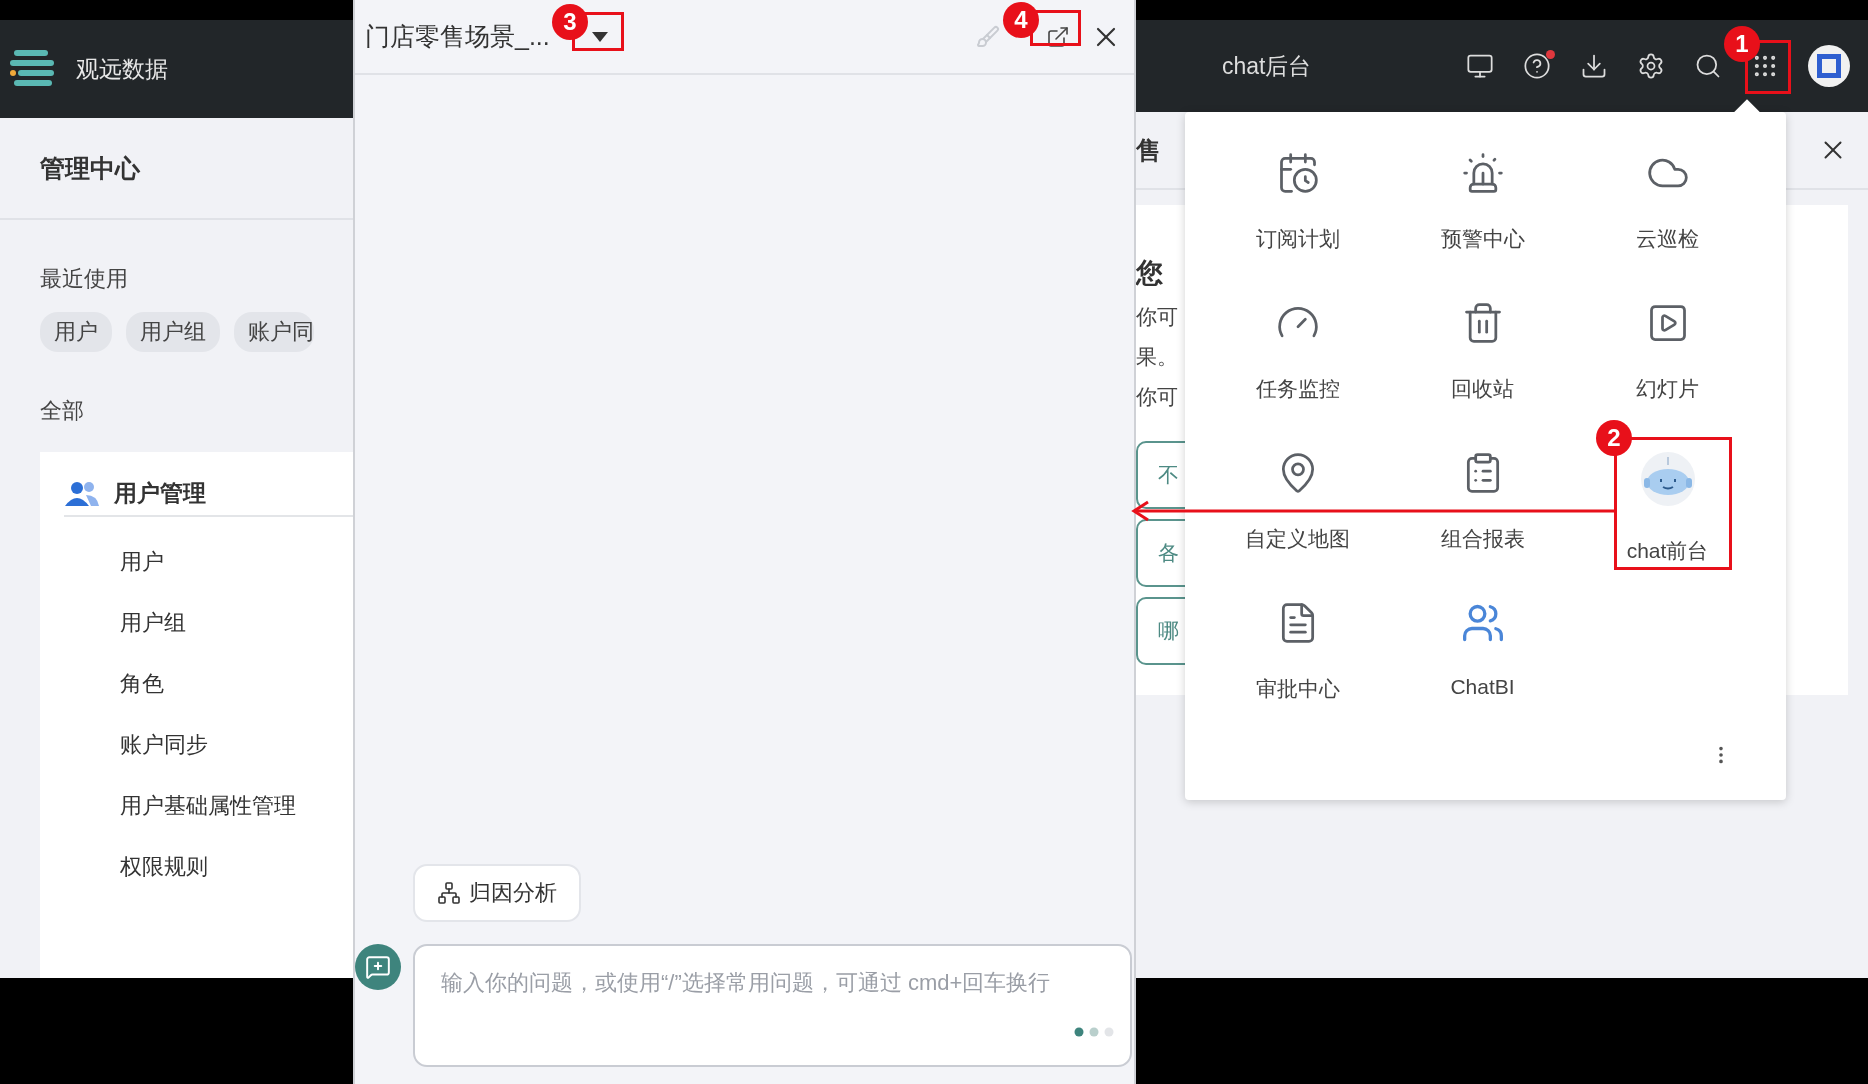  What do you see at coordinates (1594, 66) in the screenshot?
I see `download-icon` at bounding box center [1594, 66].